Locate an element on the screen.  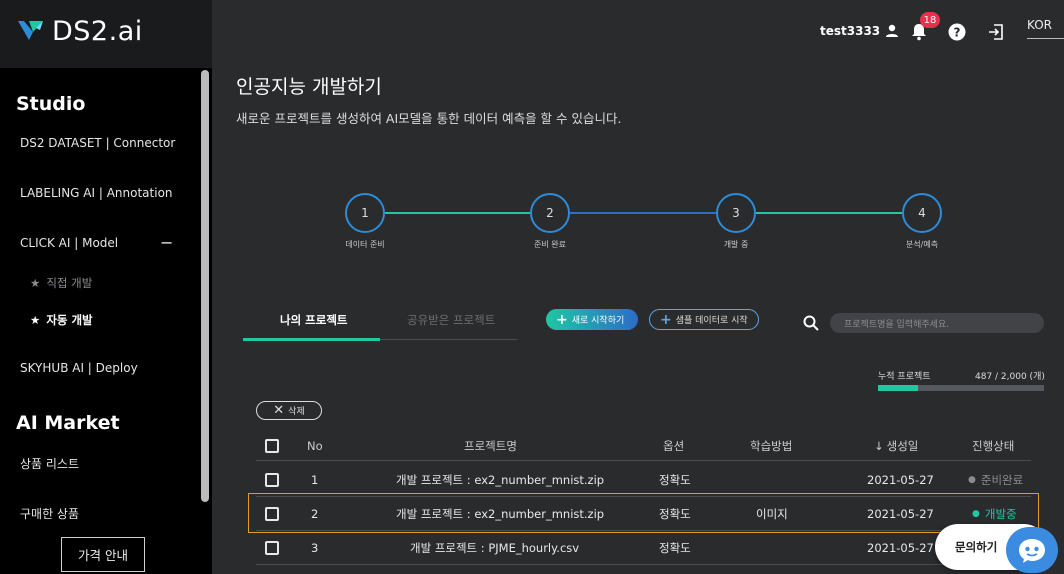
header-status: 진행상태 is located at coordinates (993, 445).